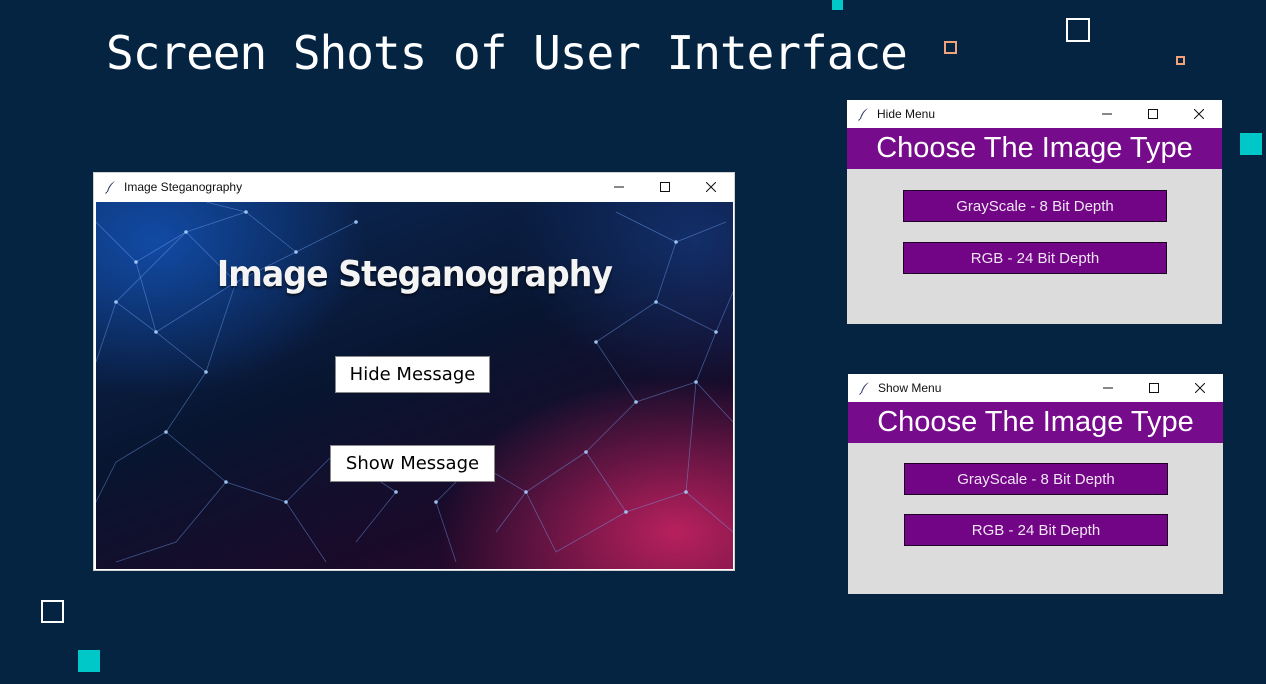  What do you see at coordinates (52, 611) in the screenshot?
I see `decor-square-outline-bottom` at bounding box center [52, 611].